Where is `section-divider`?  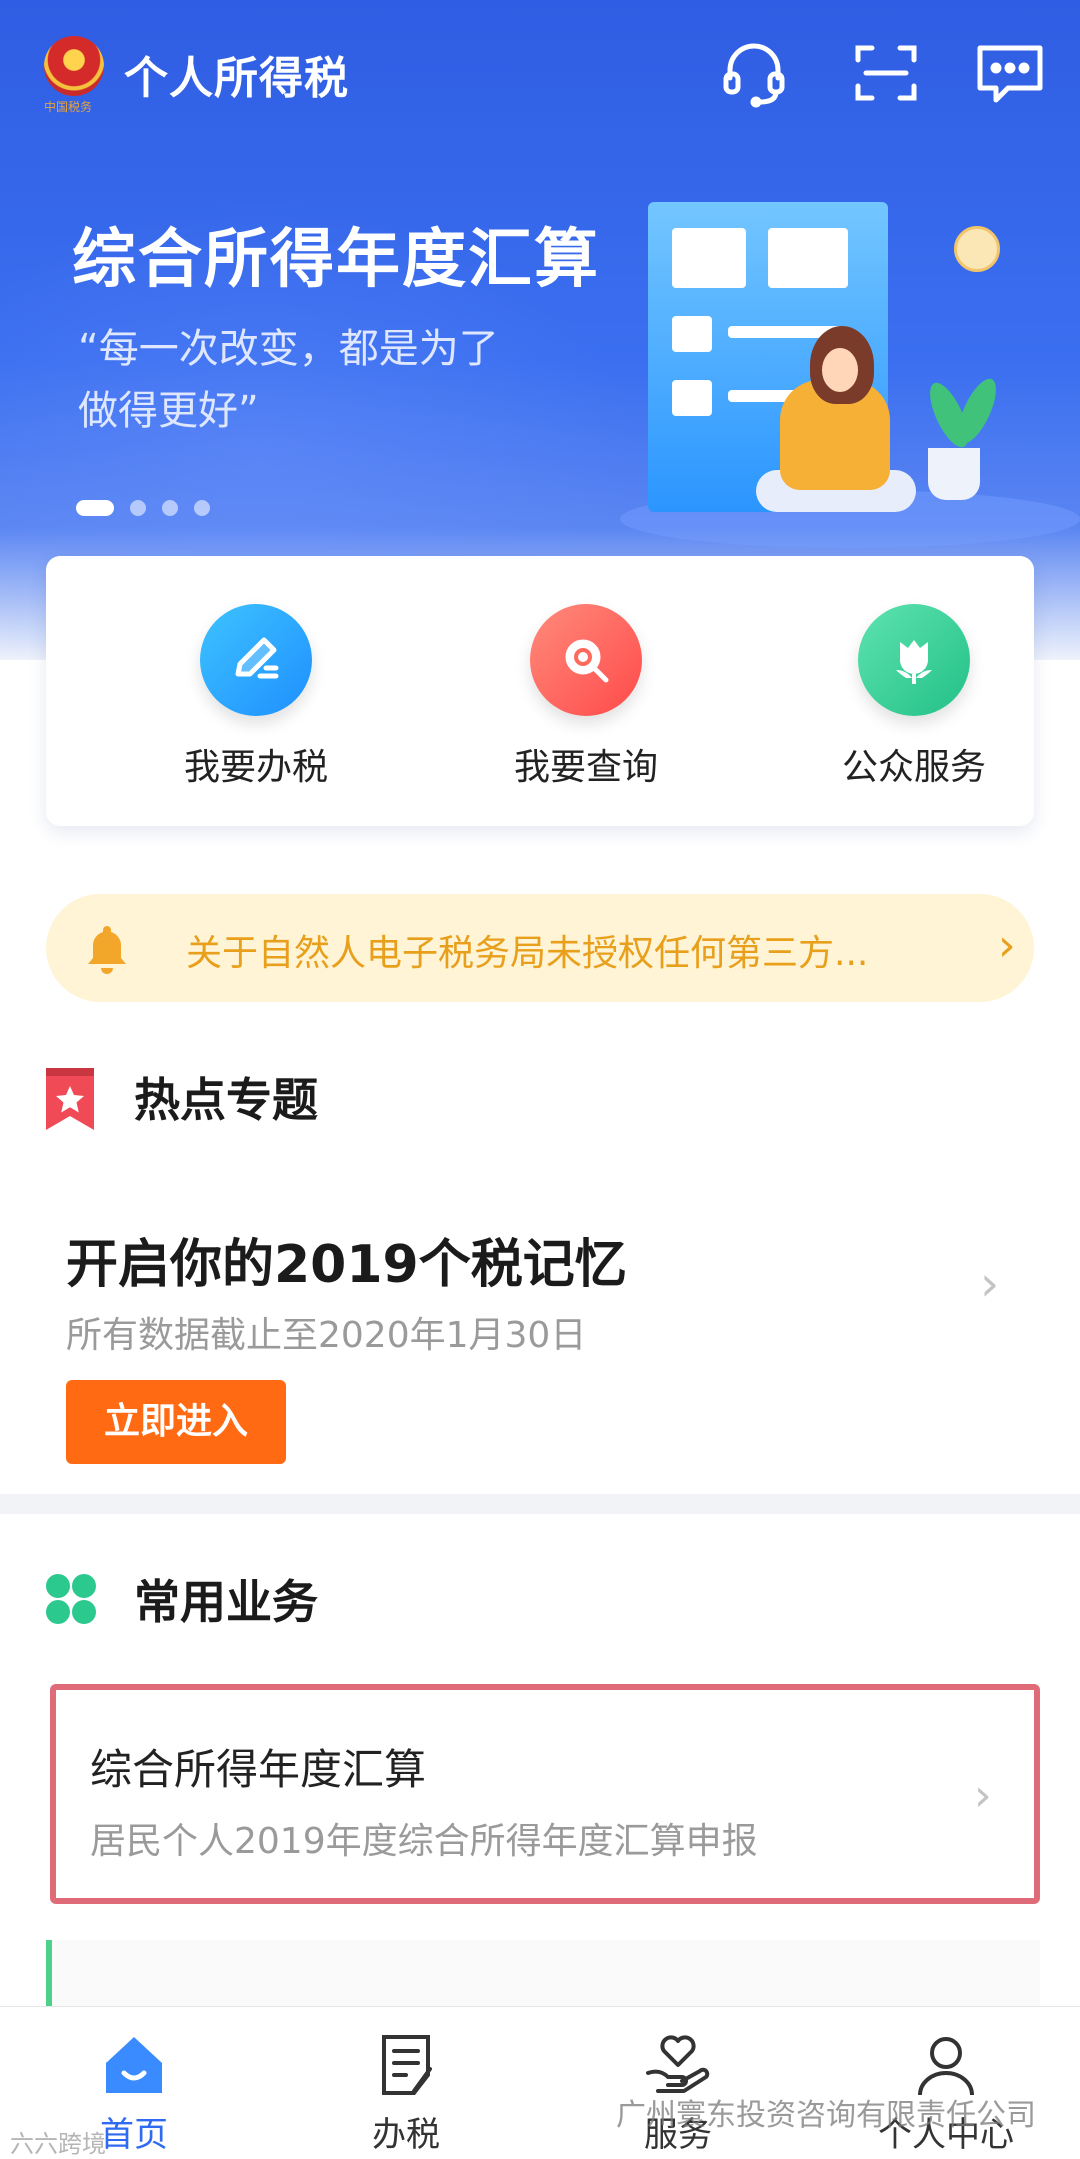
section-divider is located at coordinates (540, 1504).